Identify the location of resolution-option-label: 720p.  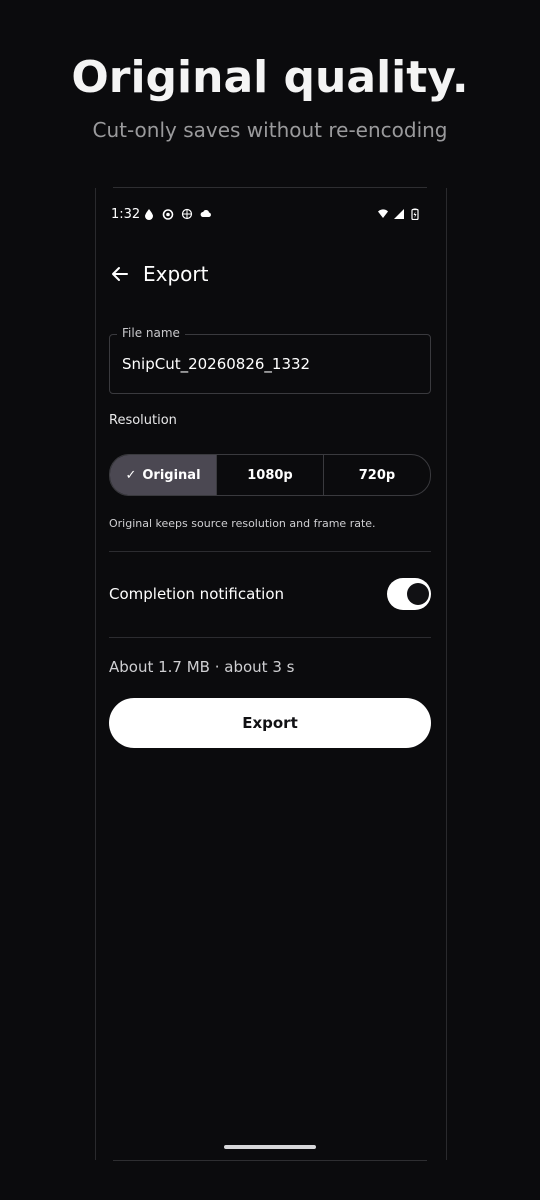
(377, 475).